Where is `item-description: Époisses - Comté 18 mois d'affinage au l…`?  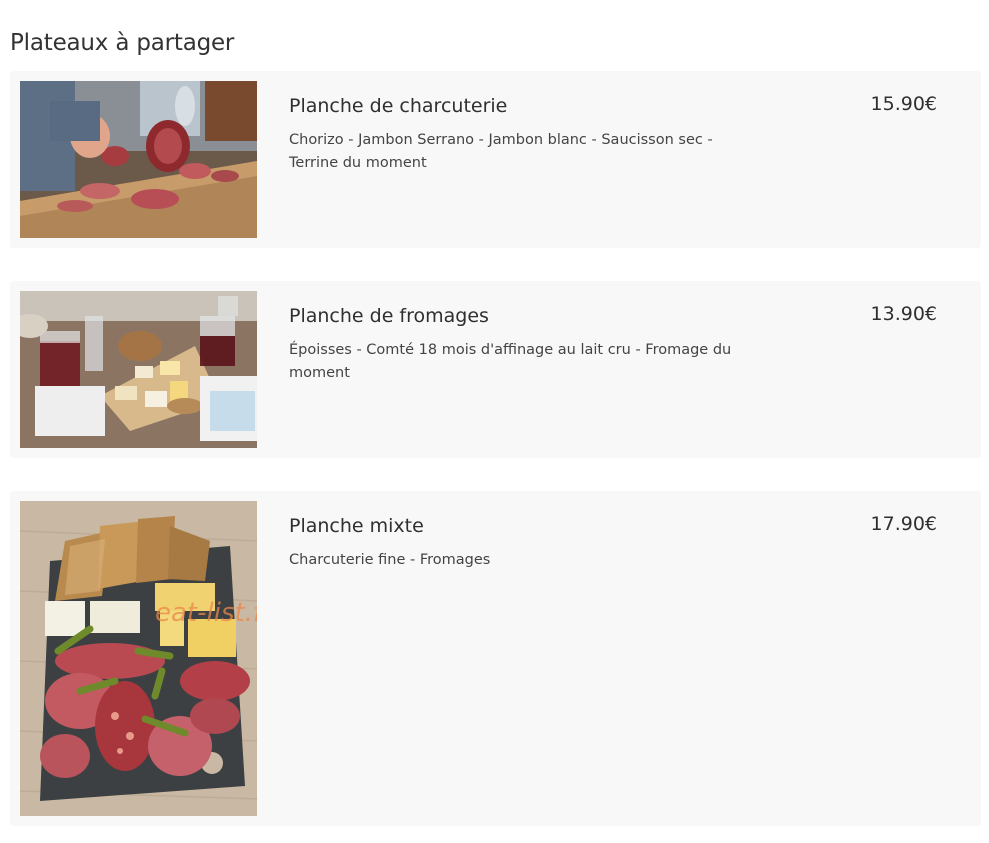
item-description: Époisses - Comté 18 mois d'affinage au l… is located at coordinates (510, 361).